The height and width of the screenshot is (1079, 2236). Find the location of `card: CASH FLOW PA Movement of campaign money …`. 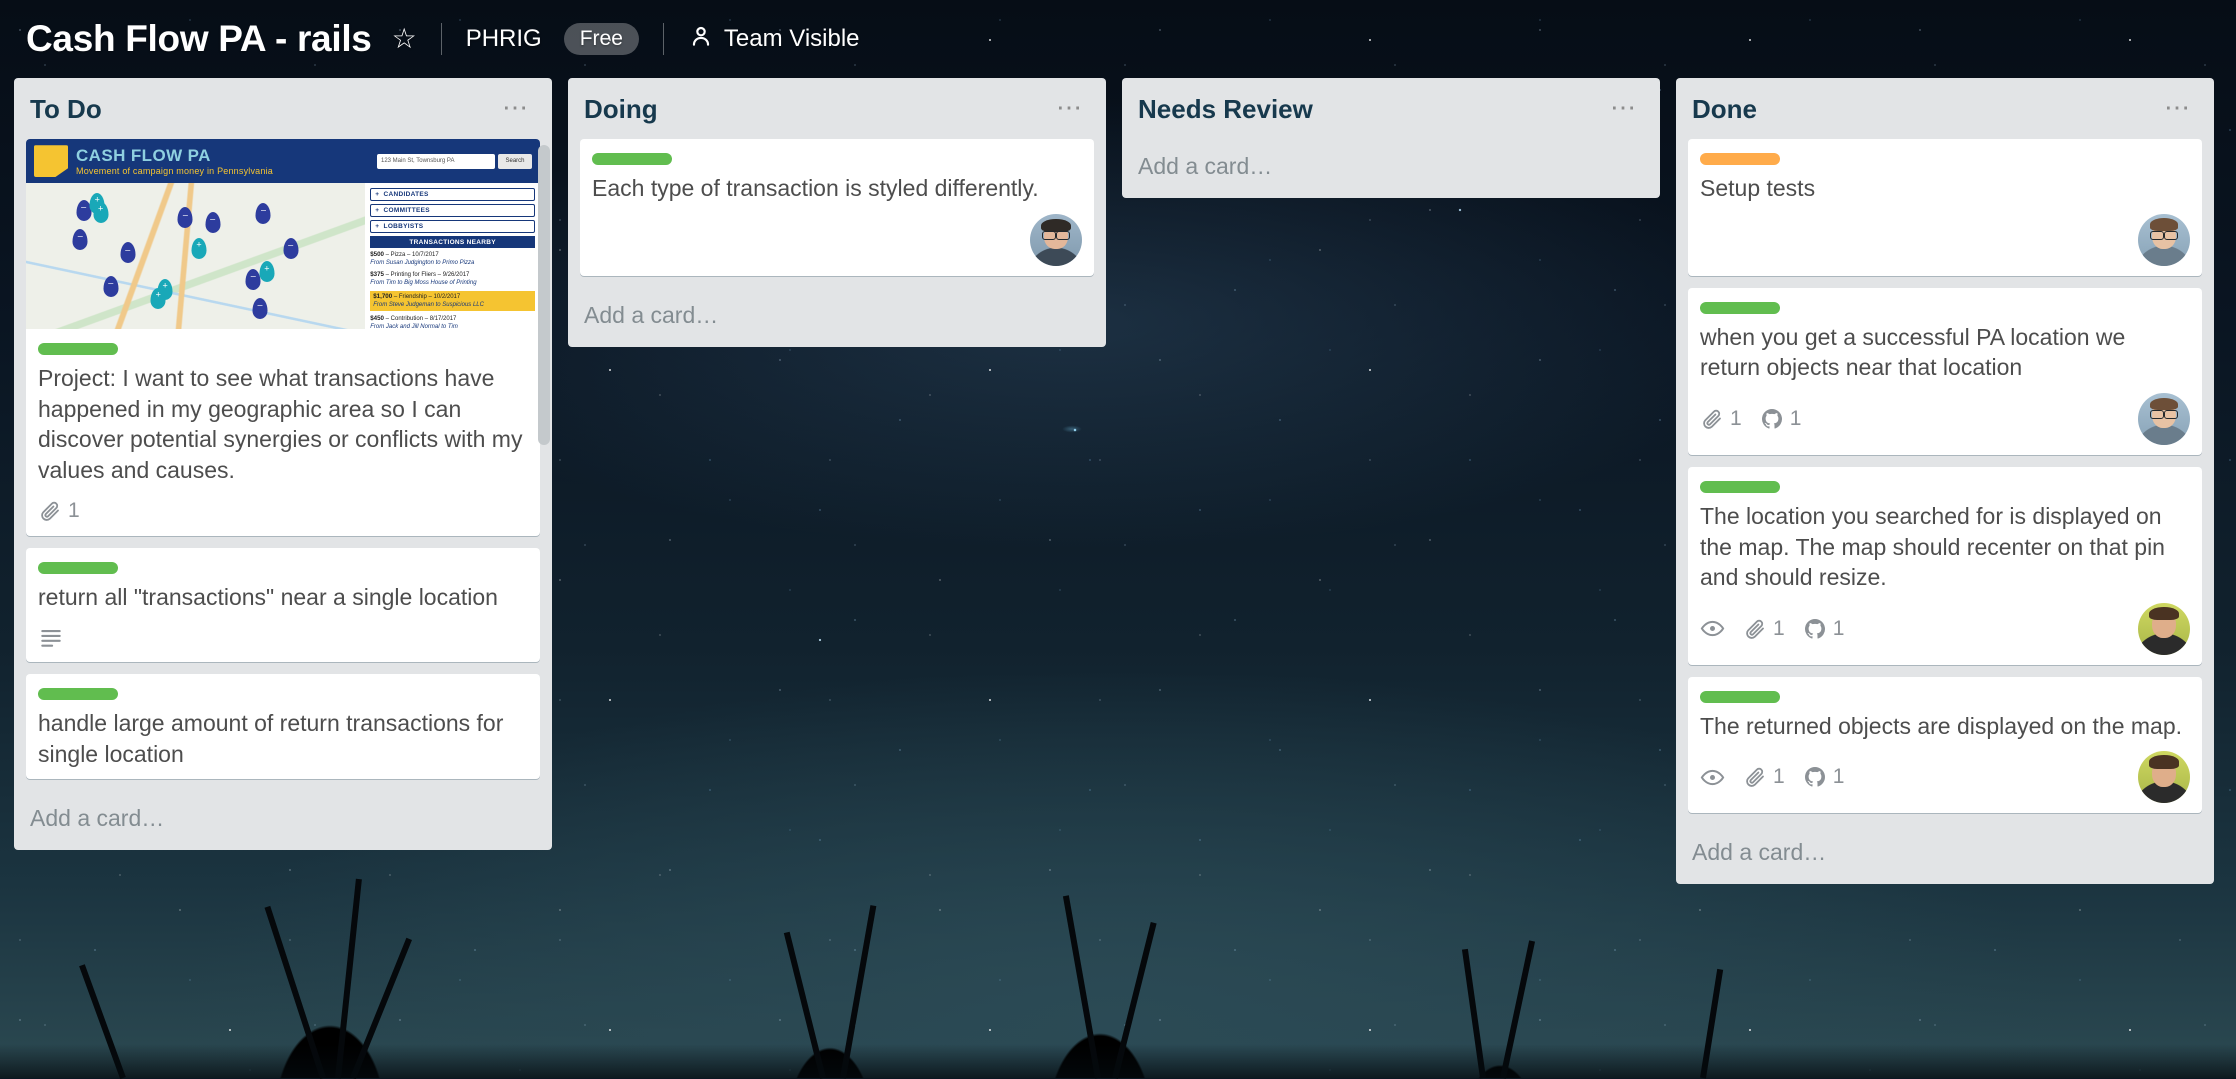

card: CASH FLOW PA Movement of campaign money … is located at coordinates (283, 337).